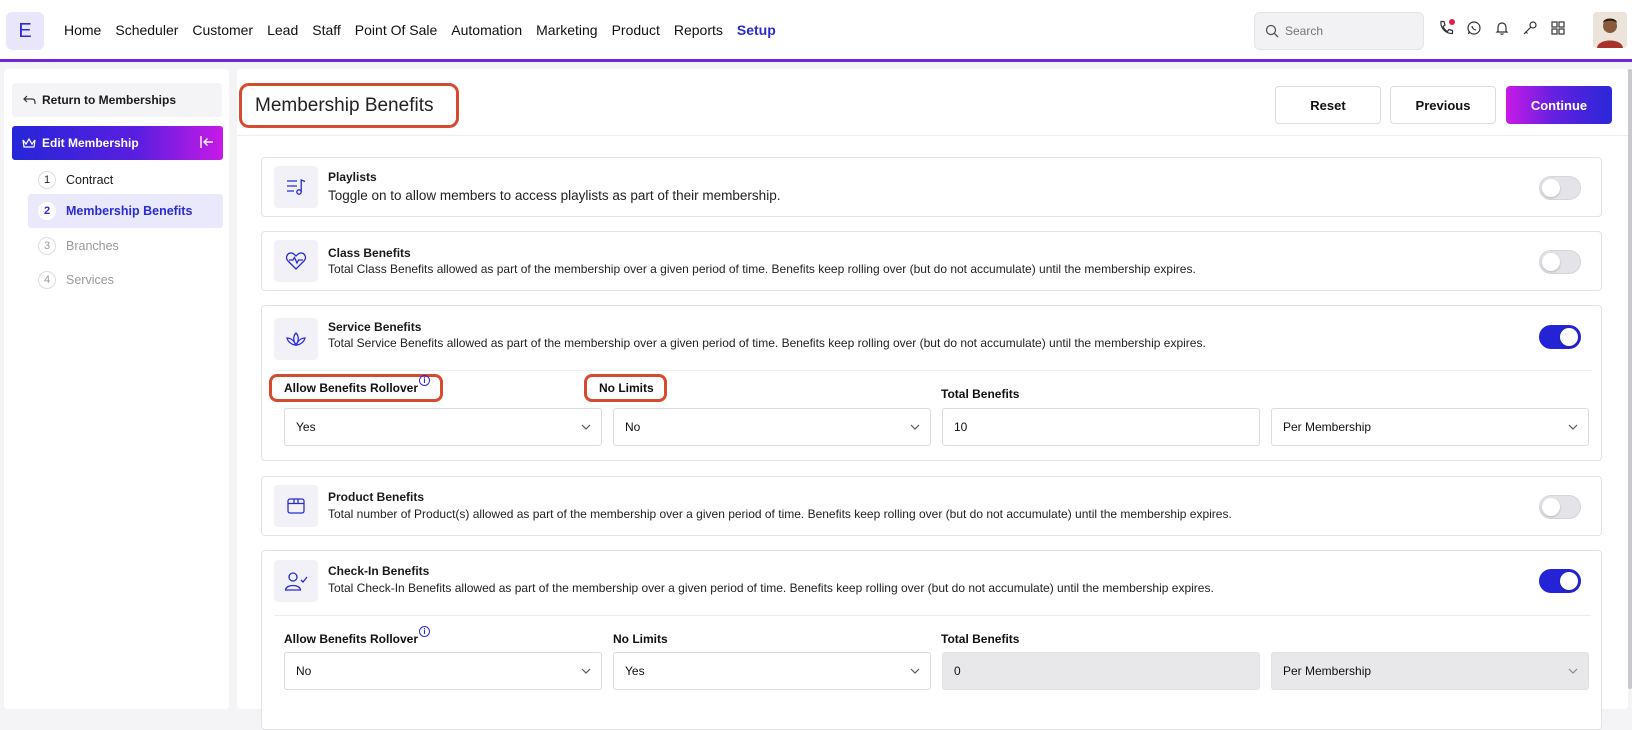 This screenshot has height=730, width=1632. Describe the element at coordinates (296, 187) in the screenshot. I see `playlist-icon` at that location.